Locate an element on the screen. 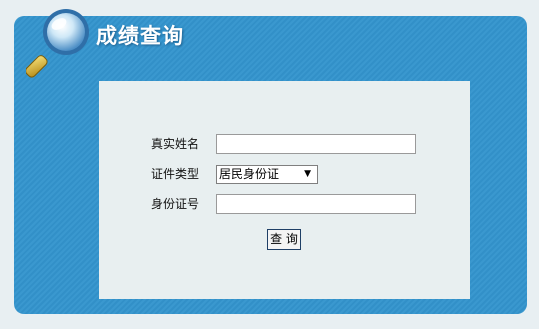 Image resolution: width=539 pixels, height=329 pixels. id-number-label: 身份证号 is located at coordinates (175, 204).